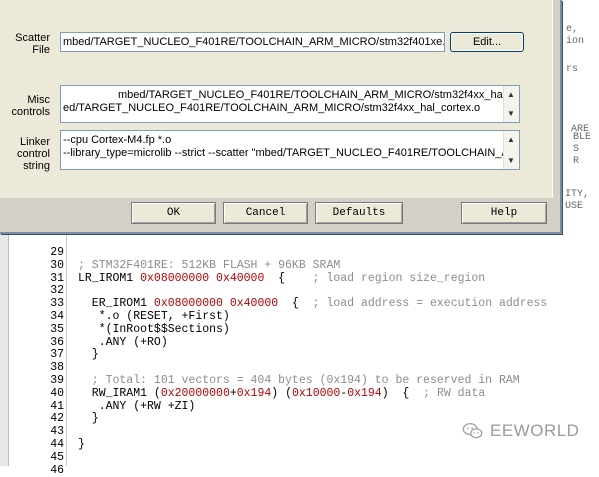 This screenshot has width=599, height=477. I want to click on code-token: *.o (RESET, +First), so click(154, 316).